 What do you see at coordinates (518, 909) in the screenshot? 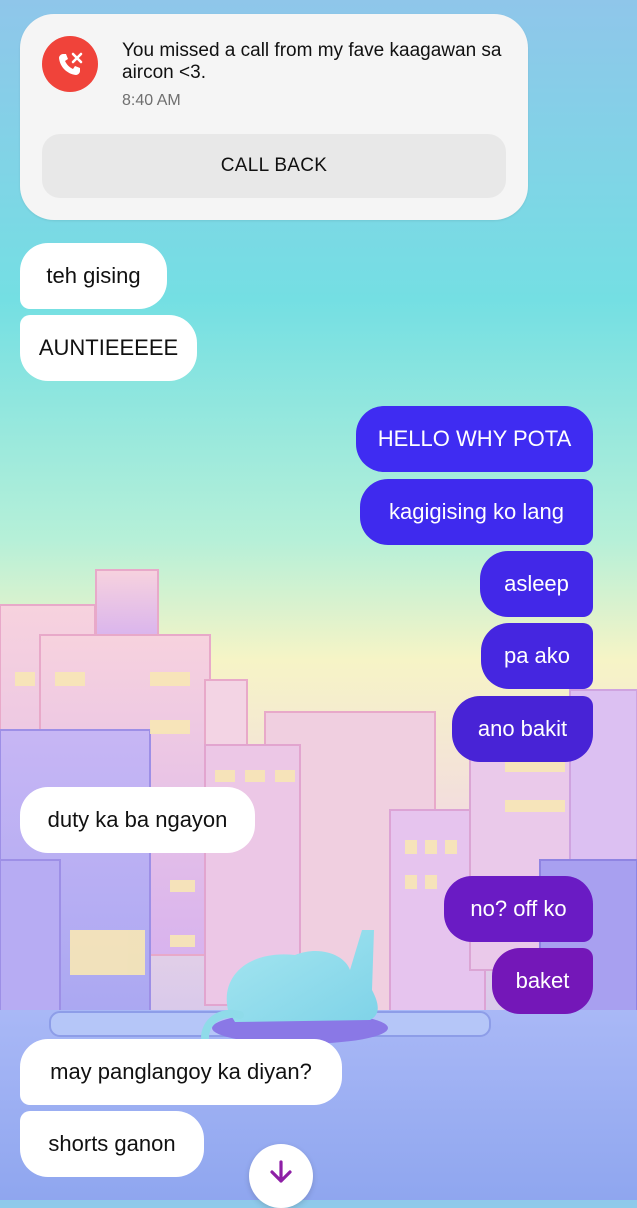
I see `message-bubble-outgoing: no? off ko` at bounding box center [518, 909].